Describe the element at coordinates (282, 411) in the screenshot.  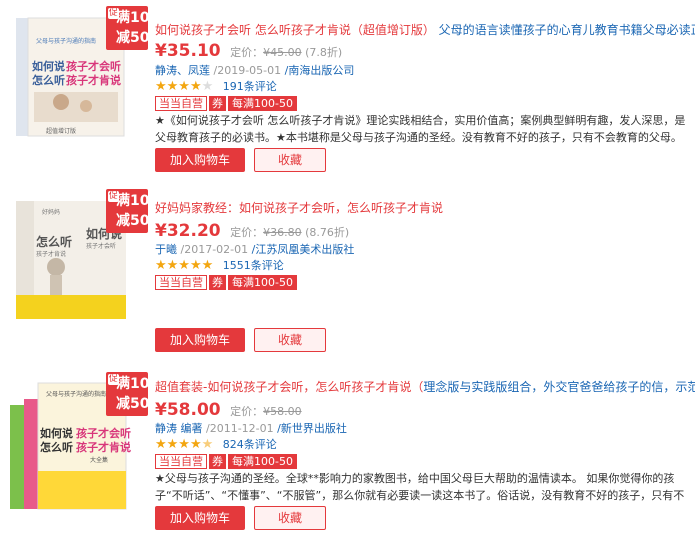
I see `list-price: ¥58.00` at that location.